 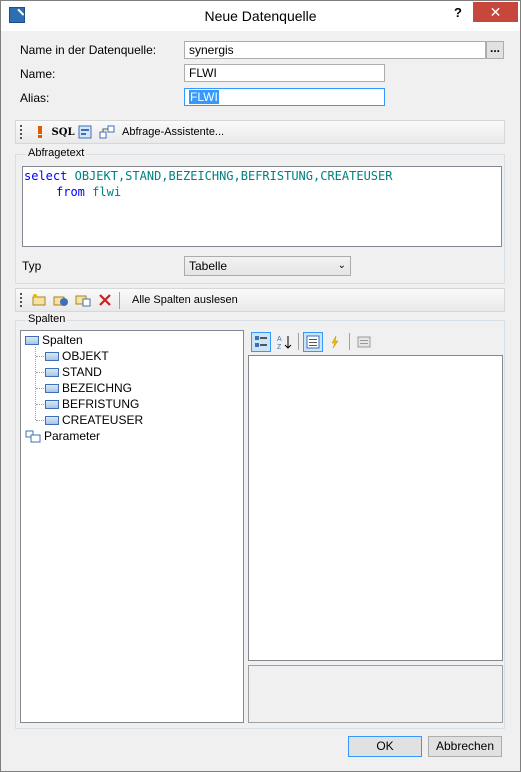 I want to click on column-label: OBJEKT, so click(x=85, y=356).